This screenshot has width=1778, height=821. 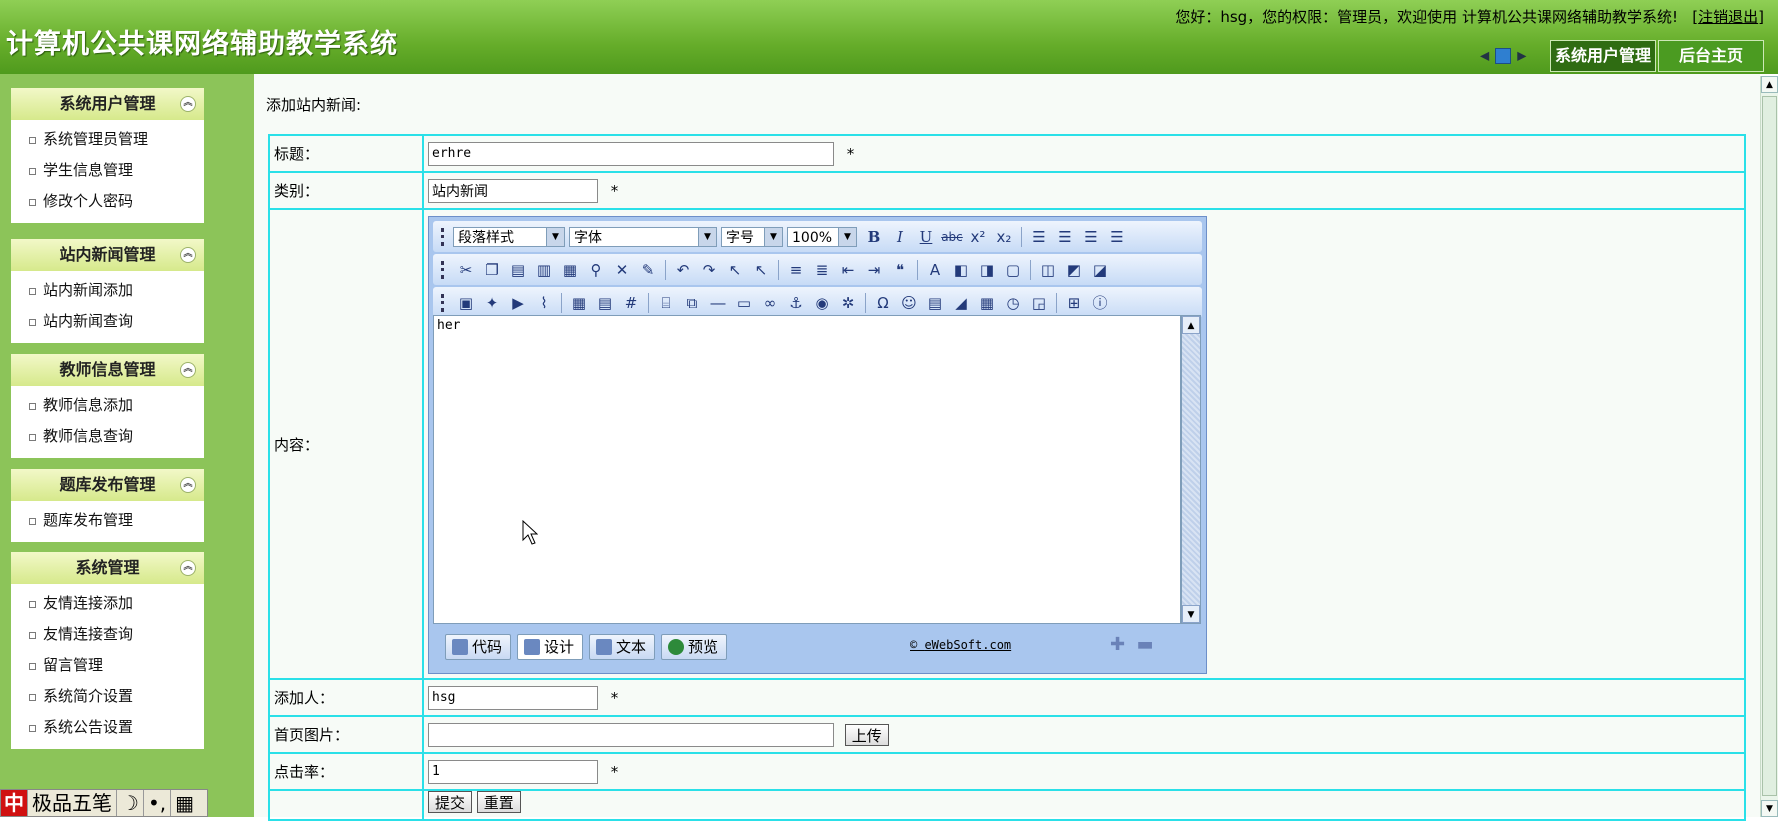 I want to click on sidebar-item-system-notice: 系统公告设置, so click(x=107, y=727).